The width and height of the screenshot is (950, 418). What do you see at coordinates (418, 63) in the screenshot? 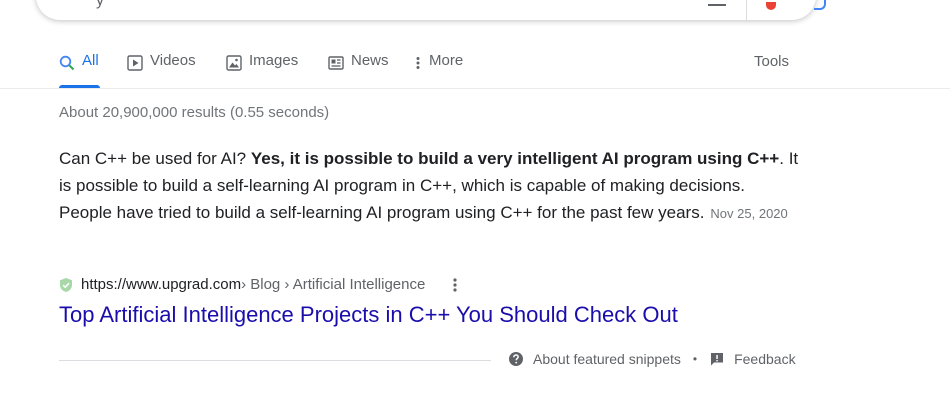
I see `more-vertical-icon` at bounding box center [418, 63].